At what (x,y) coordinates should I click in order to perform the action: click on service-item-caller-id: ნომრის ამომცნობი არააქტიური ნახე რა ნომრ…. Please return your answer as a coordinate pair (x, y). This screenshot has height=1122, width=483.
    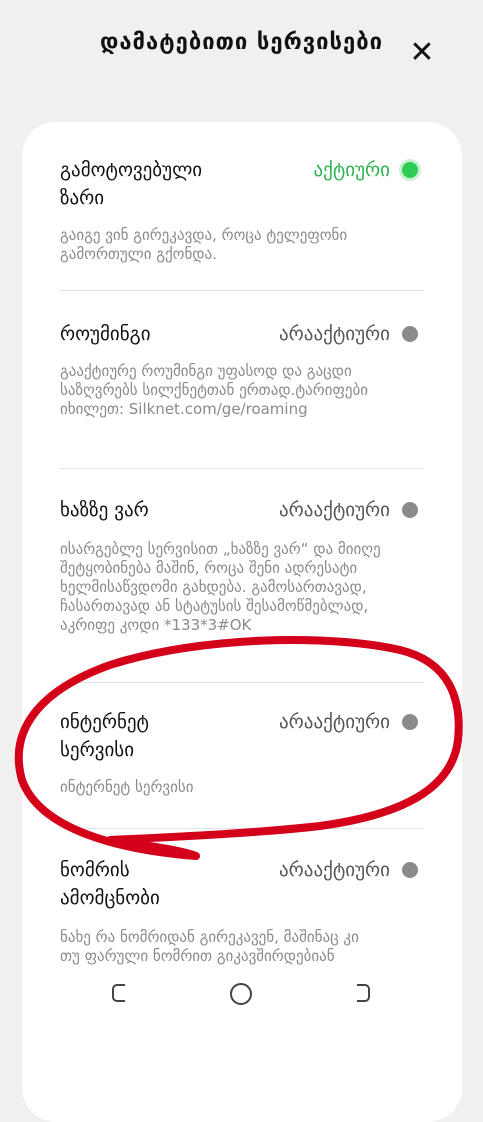
    Looking at the image, I should click on (239, 921).